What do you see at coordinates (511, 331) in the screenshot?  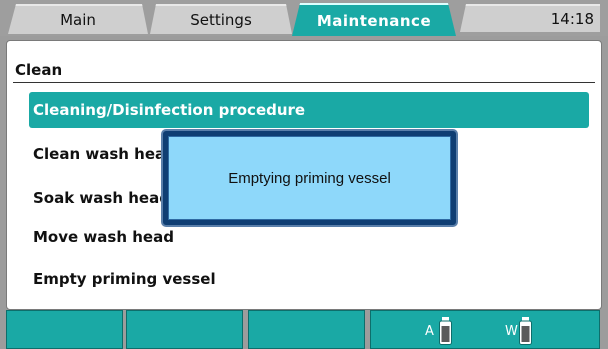 I see `bottle-w-label: W` at bounding box center [511, 331].